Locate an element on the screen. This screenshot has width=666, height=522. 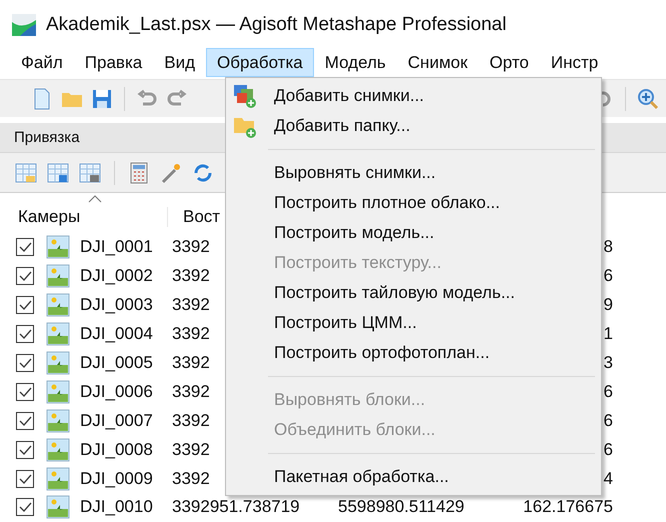
menu-item: Орто is located at coordinates (509, 62).